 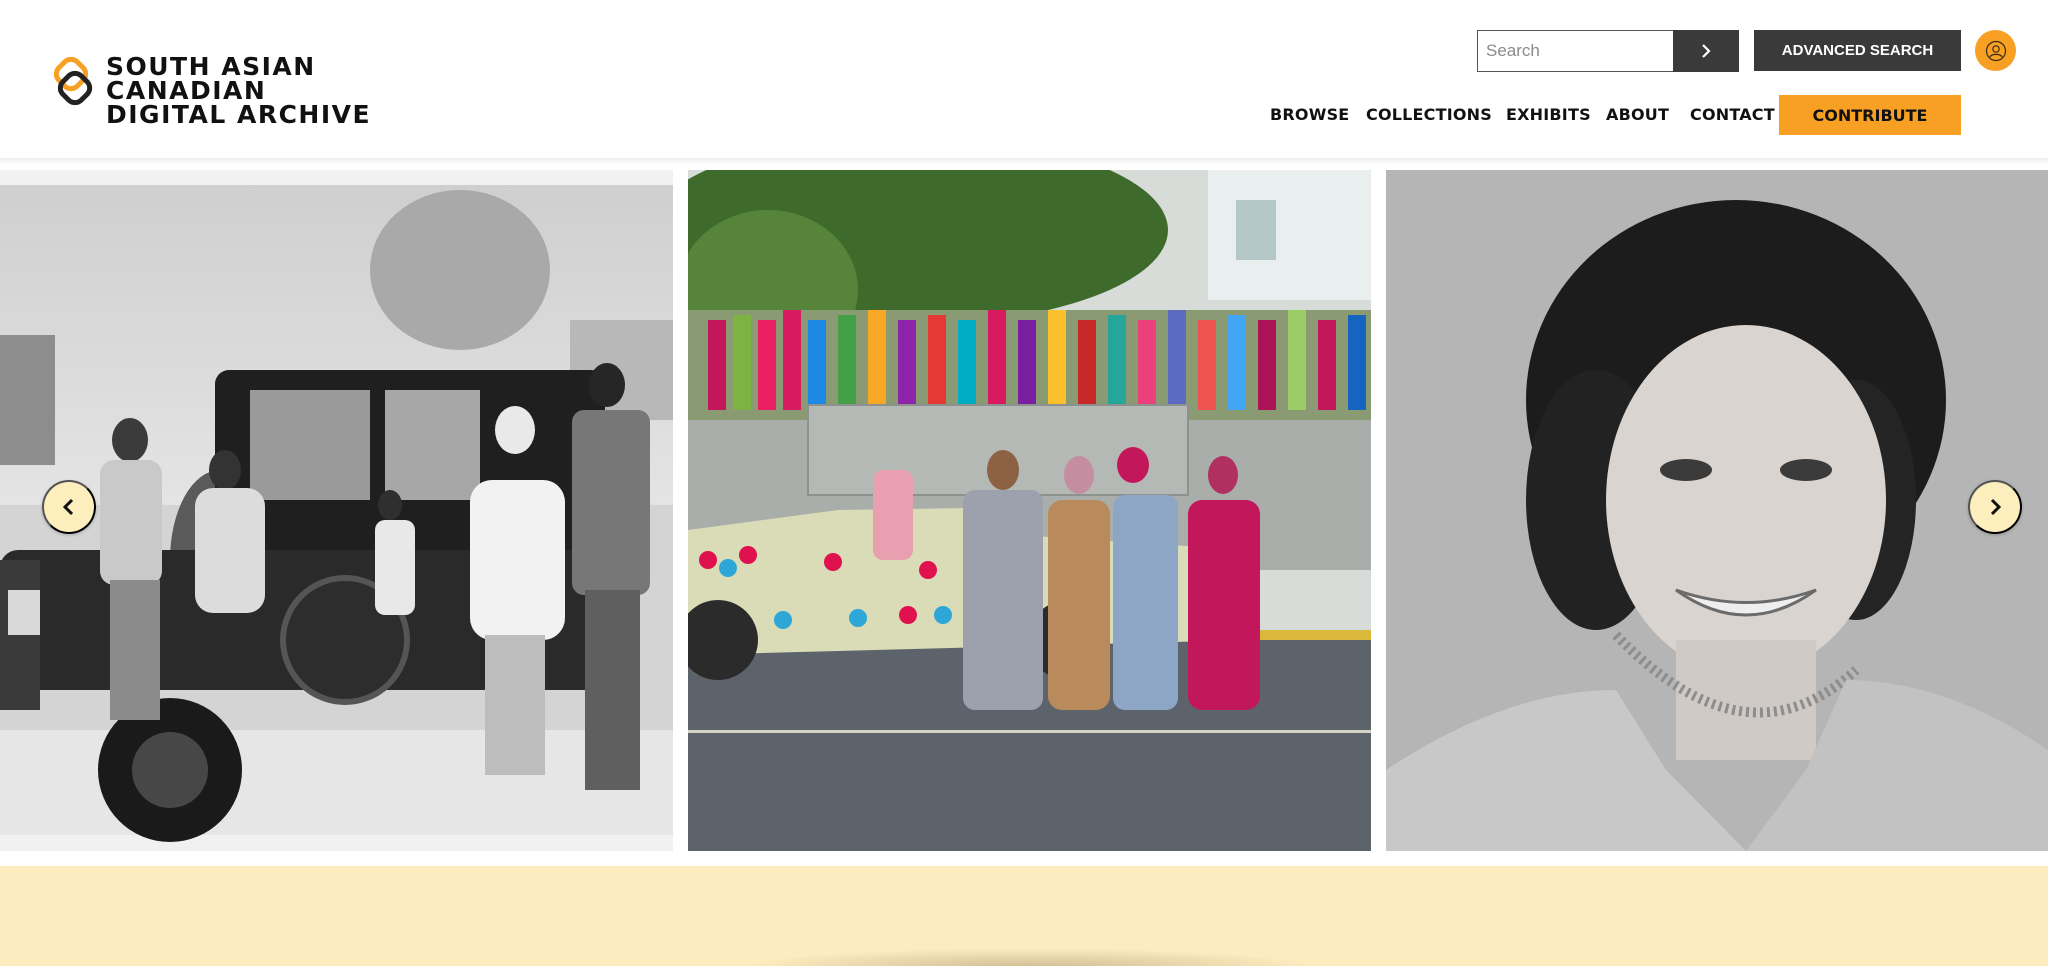 I want to click on advanced-search-button: ADVANCED SEARCH, so click(x=1857, y=50).